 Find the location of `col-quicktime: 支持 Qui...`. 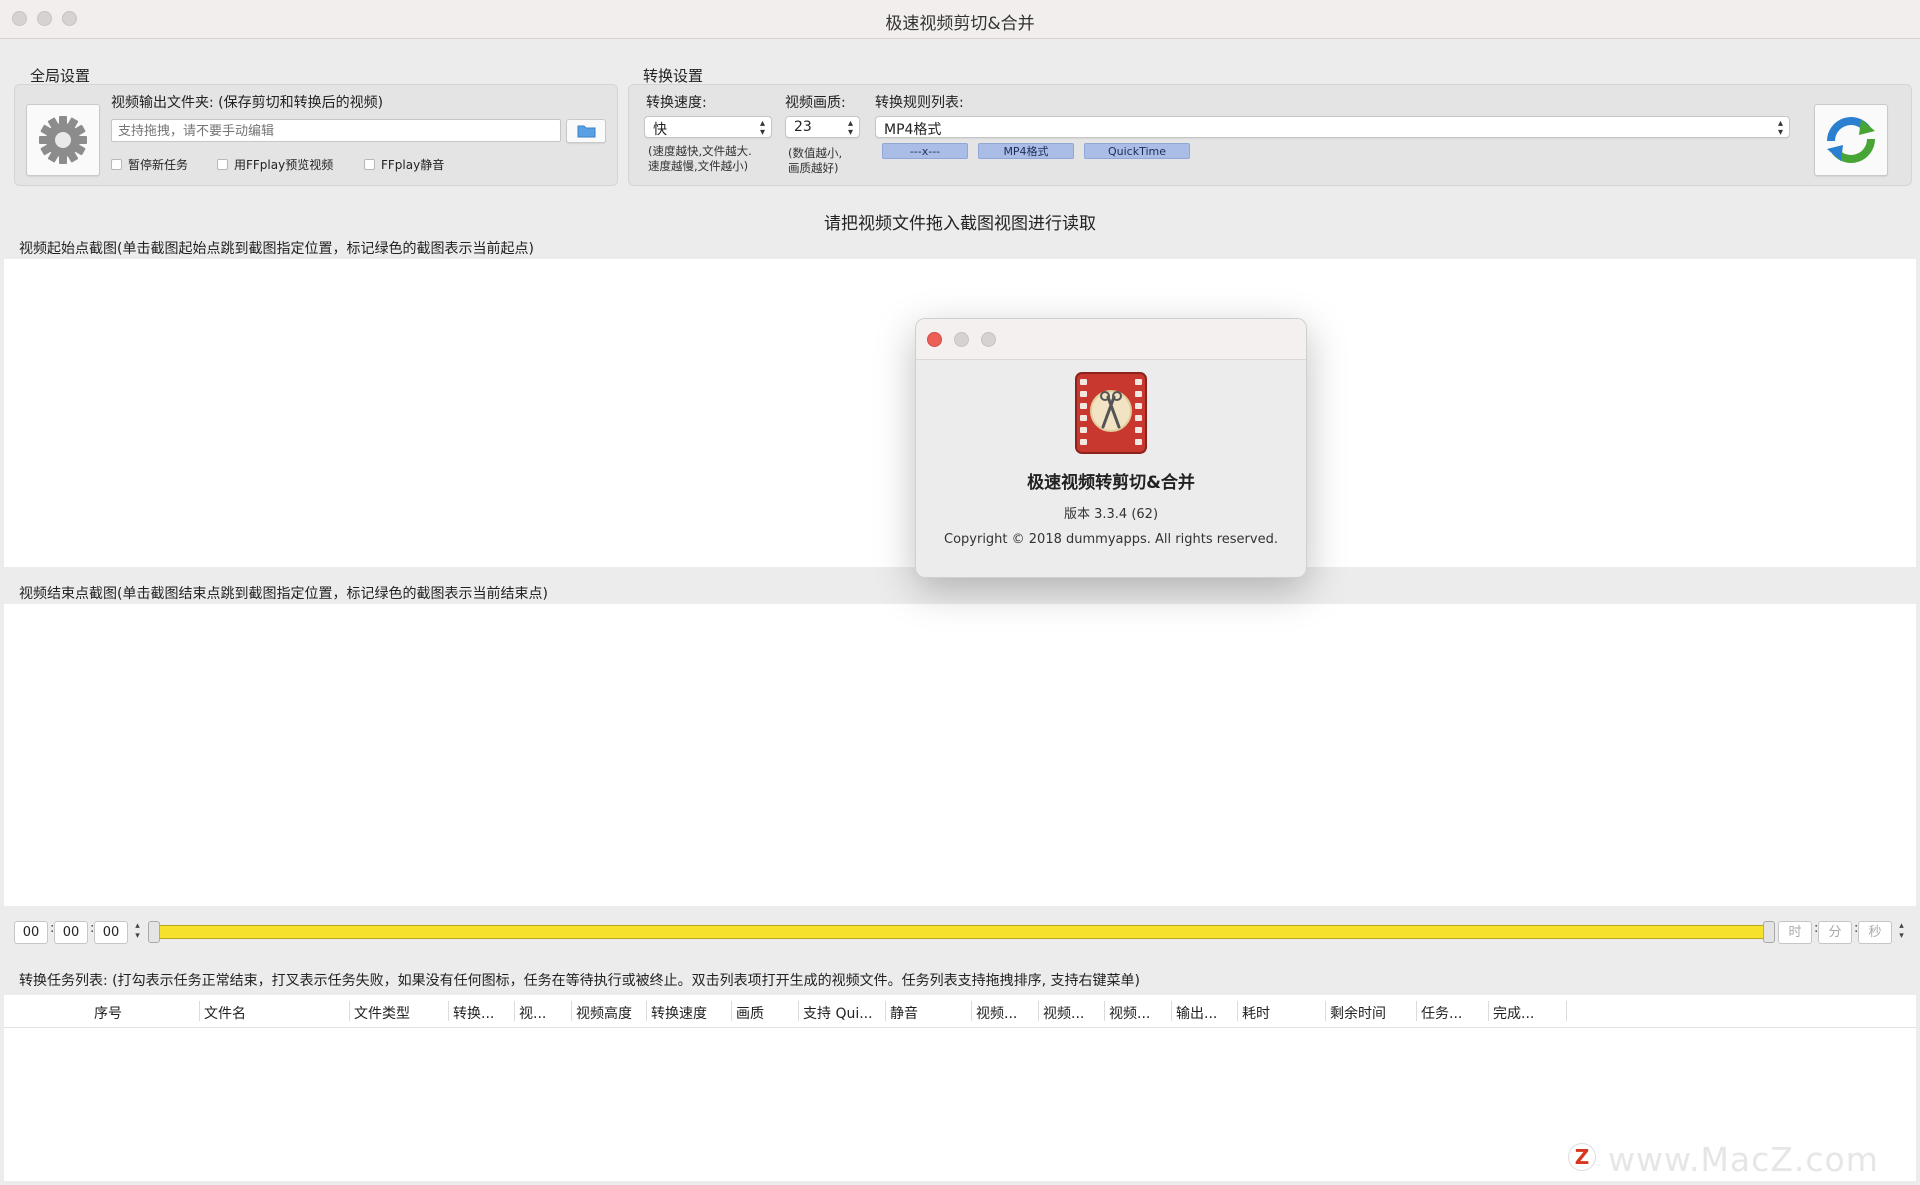

col-quicktime: 支持 Qui... is located at coordinates (838, 1013).